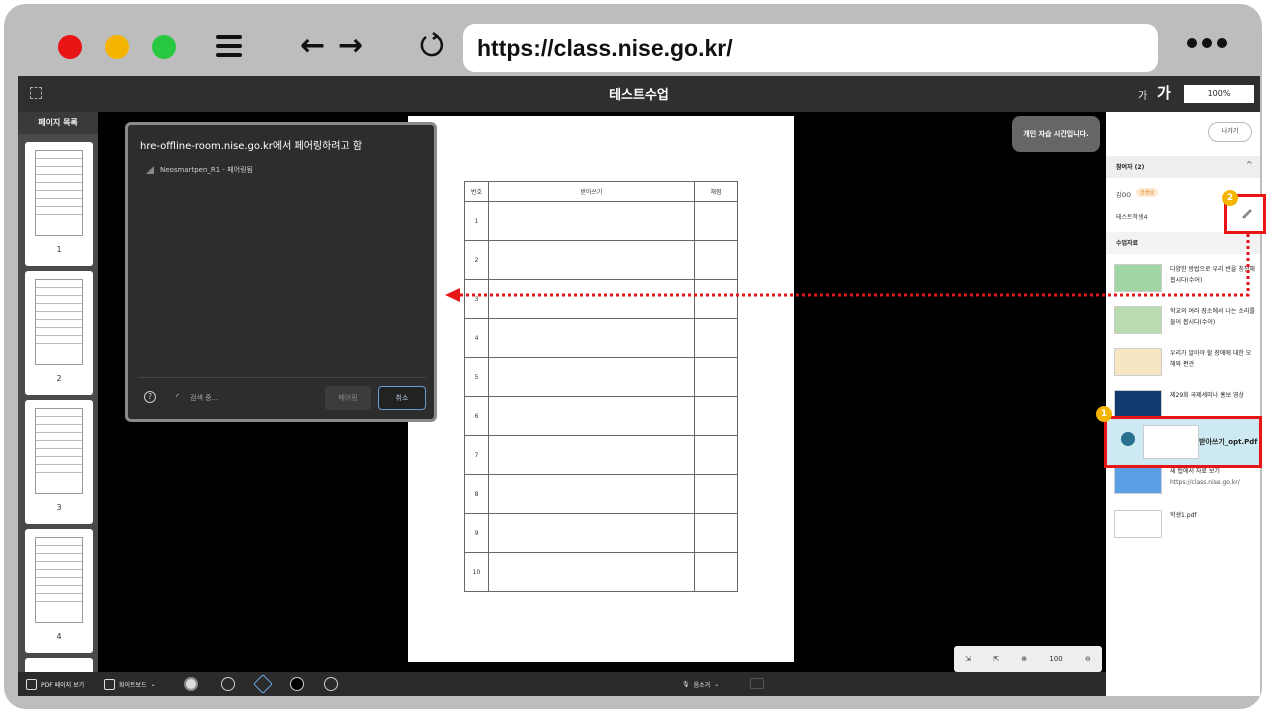 The width and height of the screenshot is (1266, 713). Describe the element at coordinates (117, 47) in the screenshot. I see `minimize-window-dot` at that location.